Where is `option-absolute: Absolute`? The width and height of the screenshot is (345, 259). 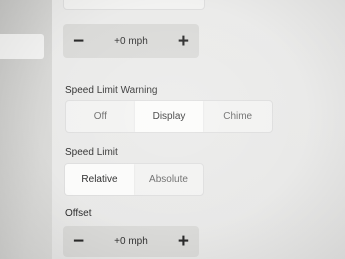 option-absolute: Absolute is located at coordinates (168, 179).